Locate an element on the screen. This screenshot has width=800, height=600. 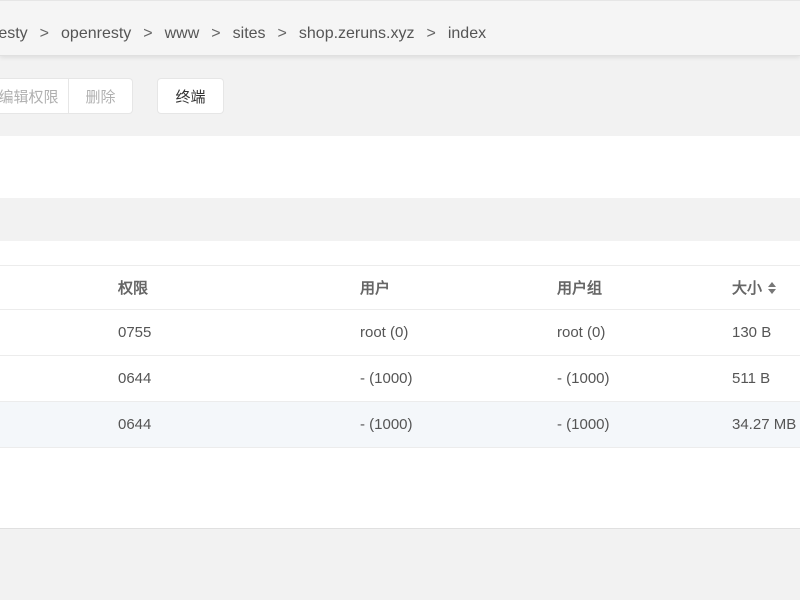
breadcrumb-item-www: www is located at coordinates (182, 34).